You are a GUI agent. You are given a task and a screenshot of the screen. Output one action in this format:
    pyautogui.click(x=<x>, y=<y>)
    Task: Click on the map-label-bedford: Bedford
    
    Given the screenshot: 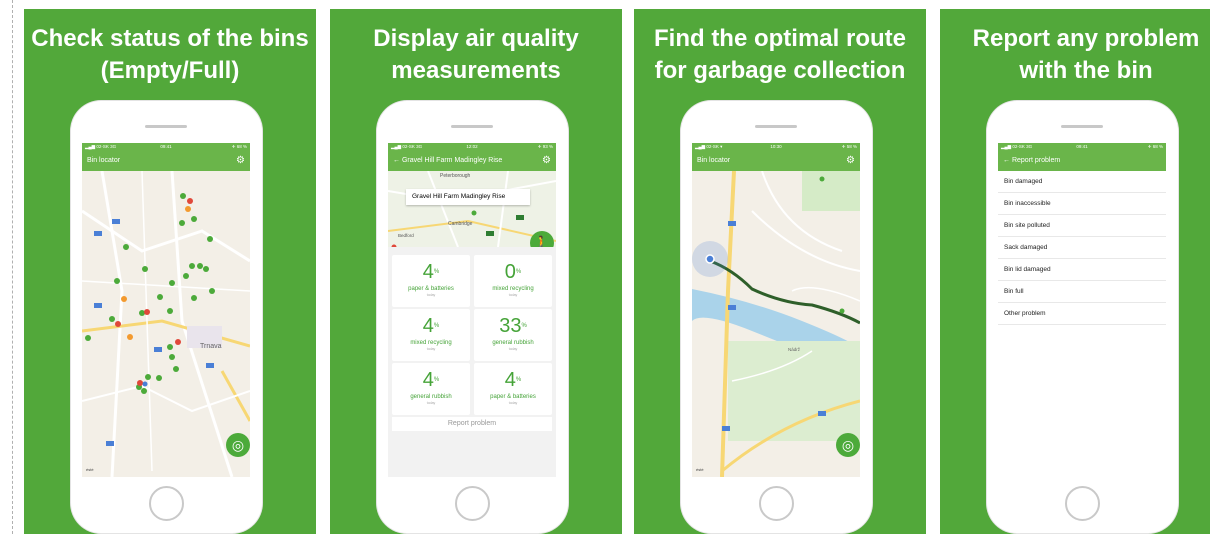 What is the action you would take?
    pyautogui.click(x=406, y=235)
    